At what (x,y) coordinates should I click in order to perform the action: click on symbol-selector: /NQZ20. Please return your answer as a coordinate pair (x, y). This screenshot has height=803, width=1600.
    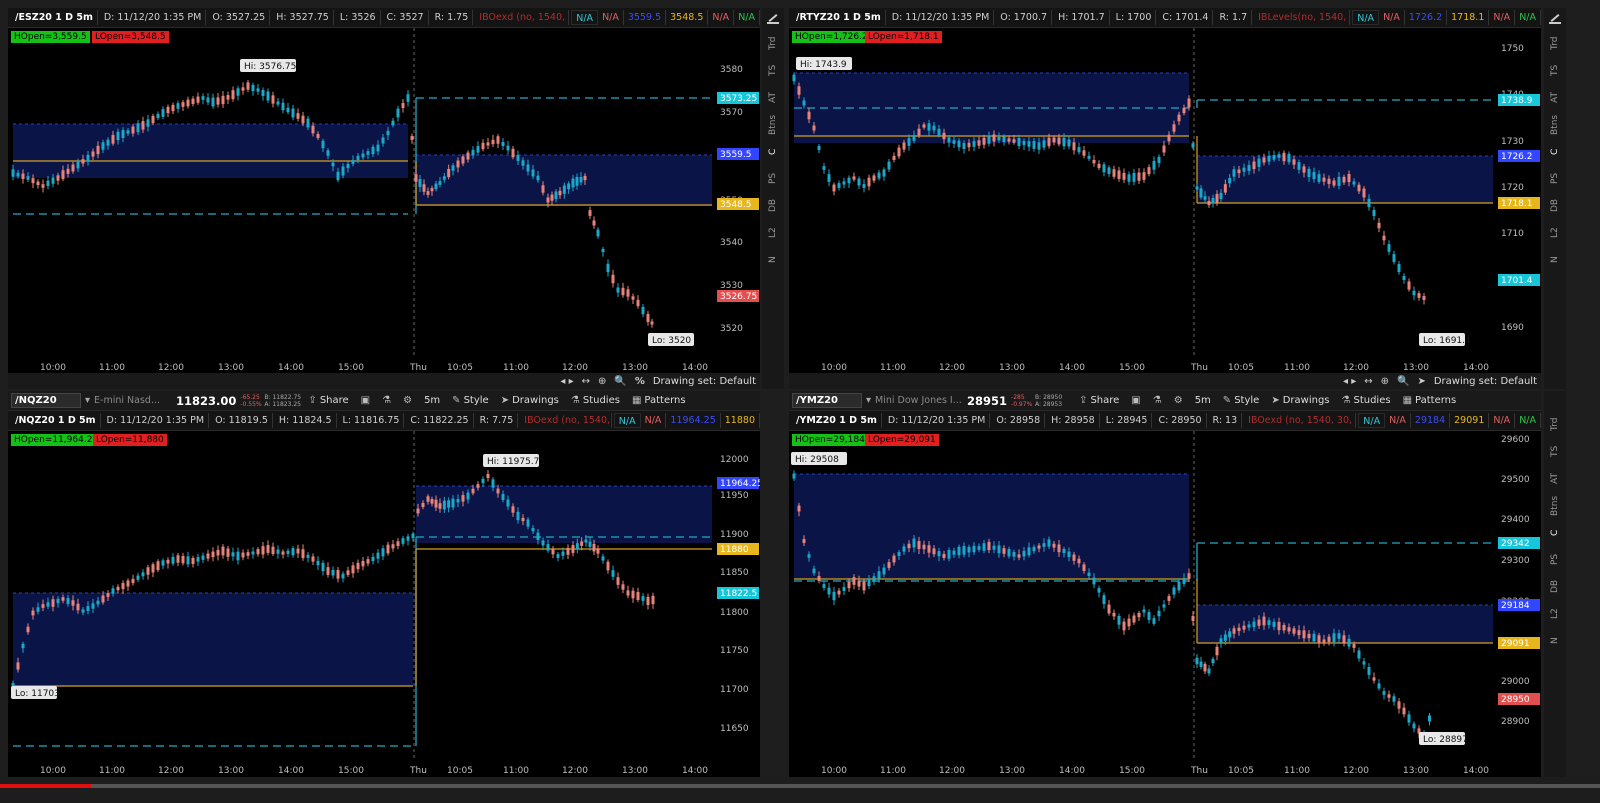
    Looking at the image, I should click on (46, 400).